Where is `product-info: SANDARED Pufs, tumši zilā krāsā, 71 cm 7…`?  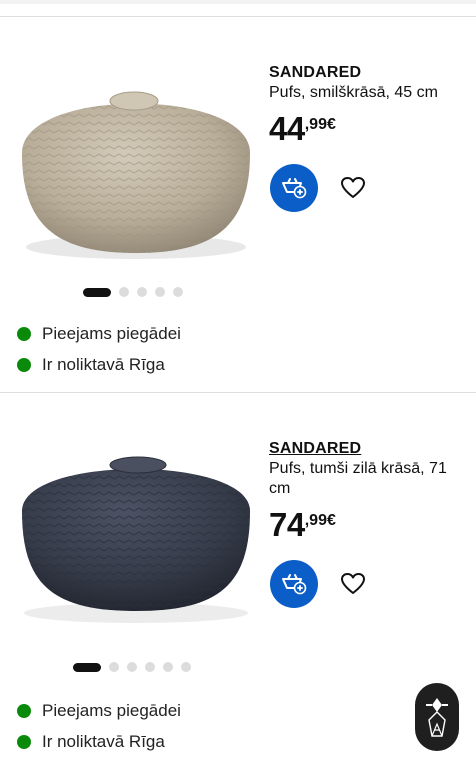
product-info: SANDARED Pufs, tumši zilā krāsā, 71 cm 7… is located at coordinates (369, 494).